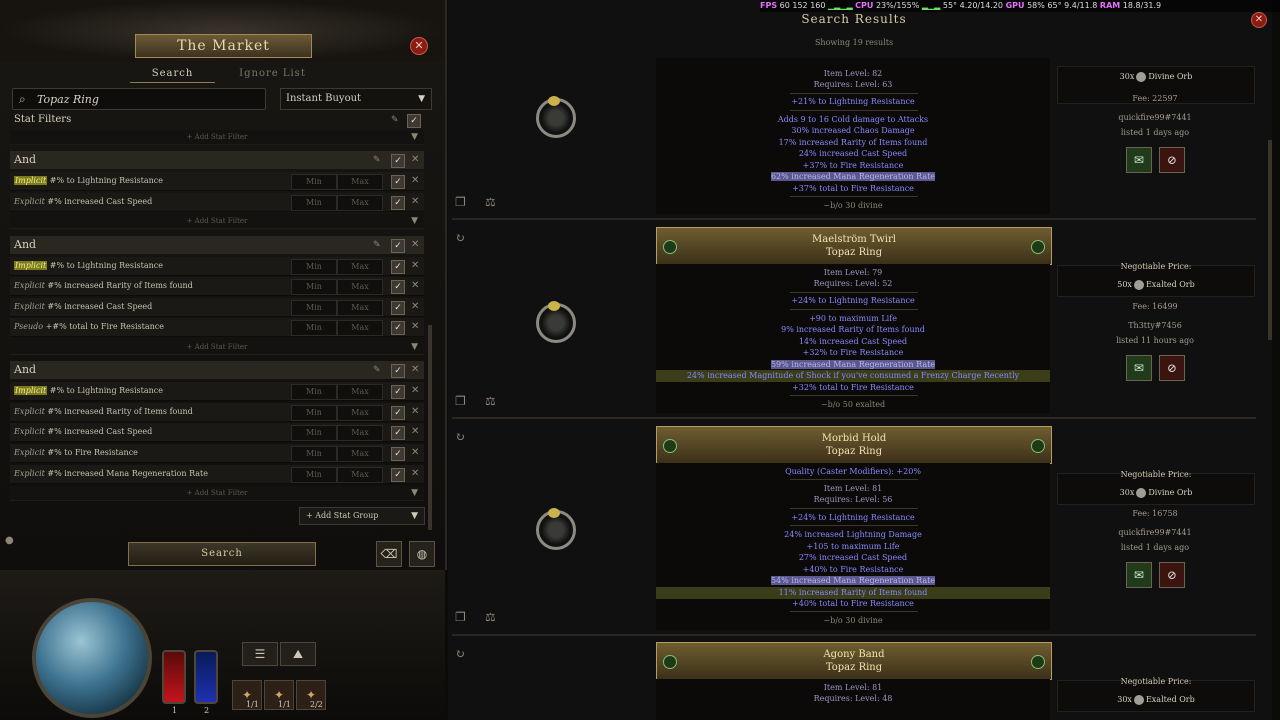 Image resolution: width=1280 pixels, height=720 pixels. I want to click on tab-ignore-list: Ignore List, so click(272, 74).